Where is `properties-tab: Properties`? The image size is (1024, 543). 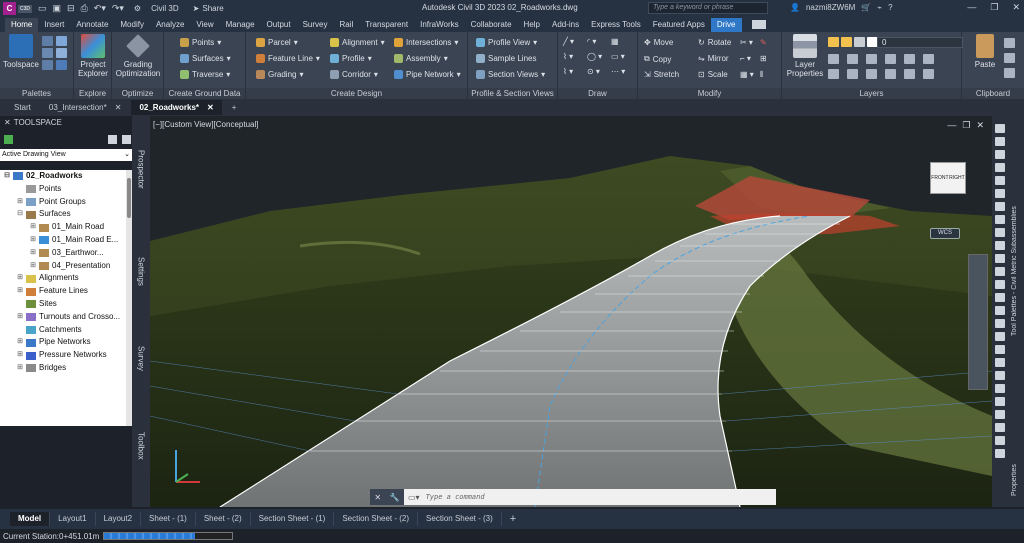 properties-tab: Properties is located at coordinates (1017, 446).